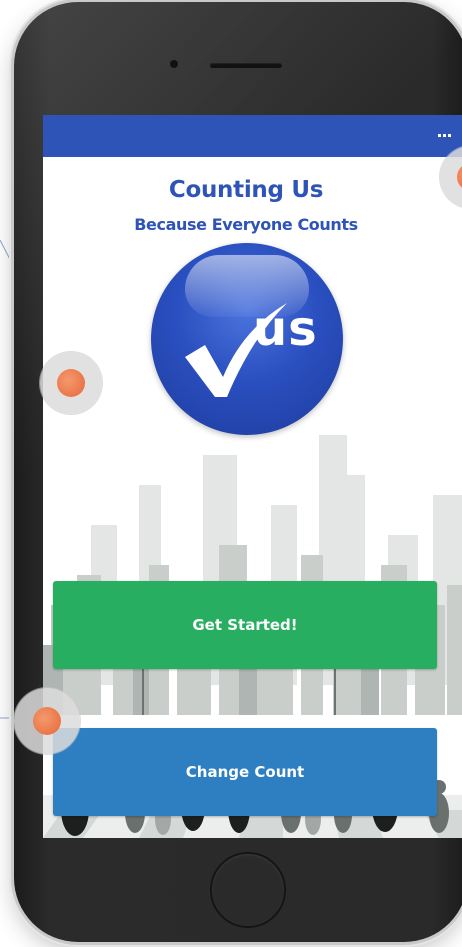  What do you see at coordinates (245, 772) in the screenshot?
I see `change-count-button: Change Count` at bounding box center [245, 772].